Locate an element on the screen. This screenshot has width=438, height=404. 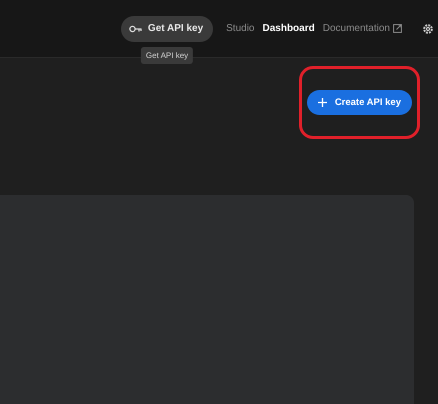
nav-link: Dashboard is located at coordinates (288, 28).